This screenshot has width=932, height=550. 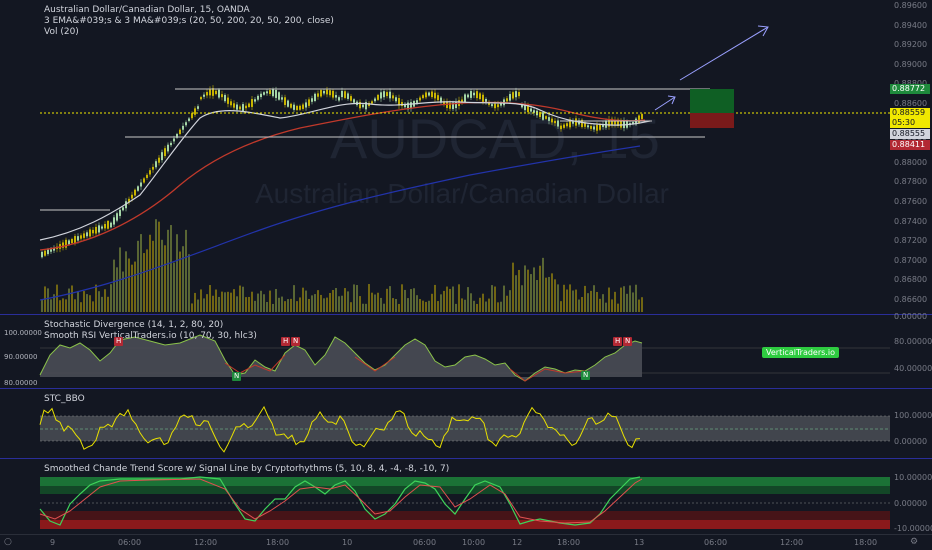 What do you see at coordinates (911, 201) in the screenshot?
I see `price-axis-tick: 0.87600` at bounding box center [911, 201].